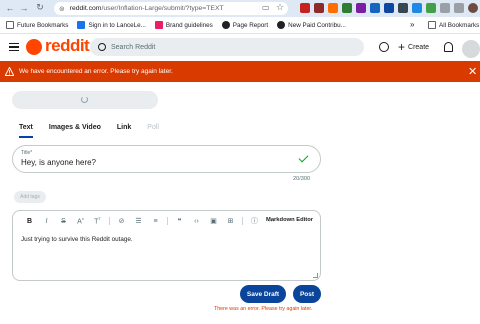 This screenshot has width=480, height=324. What do you see at coordinates (84, 99) in the screenshot?
I see `loading-spinner-icon` at bounding box center [84, 99].